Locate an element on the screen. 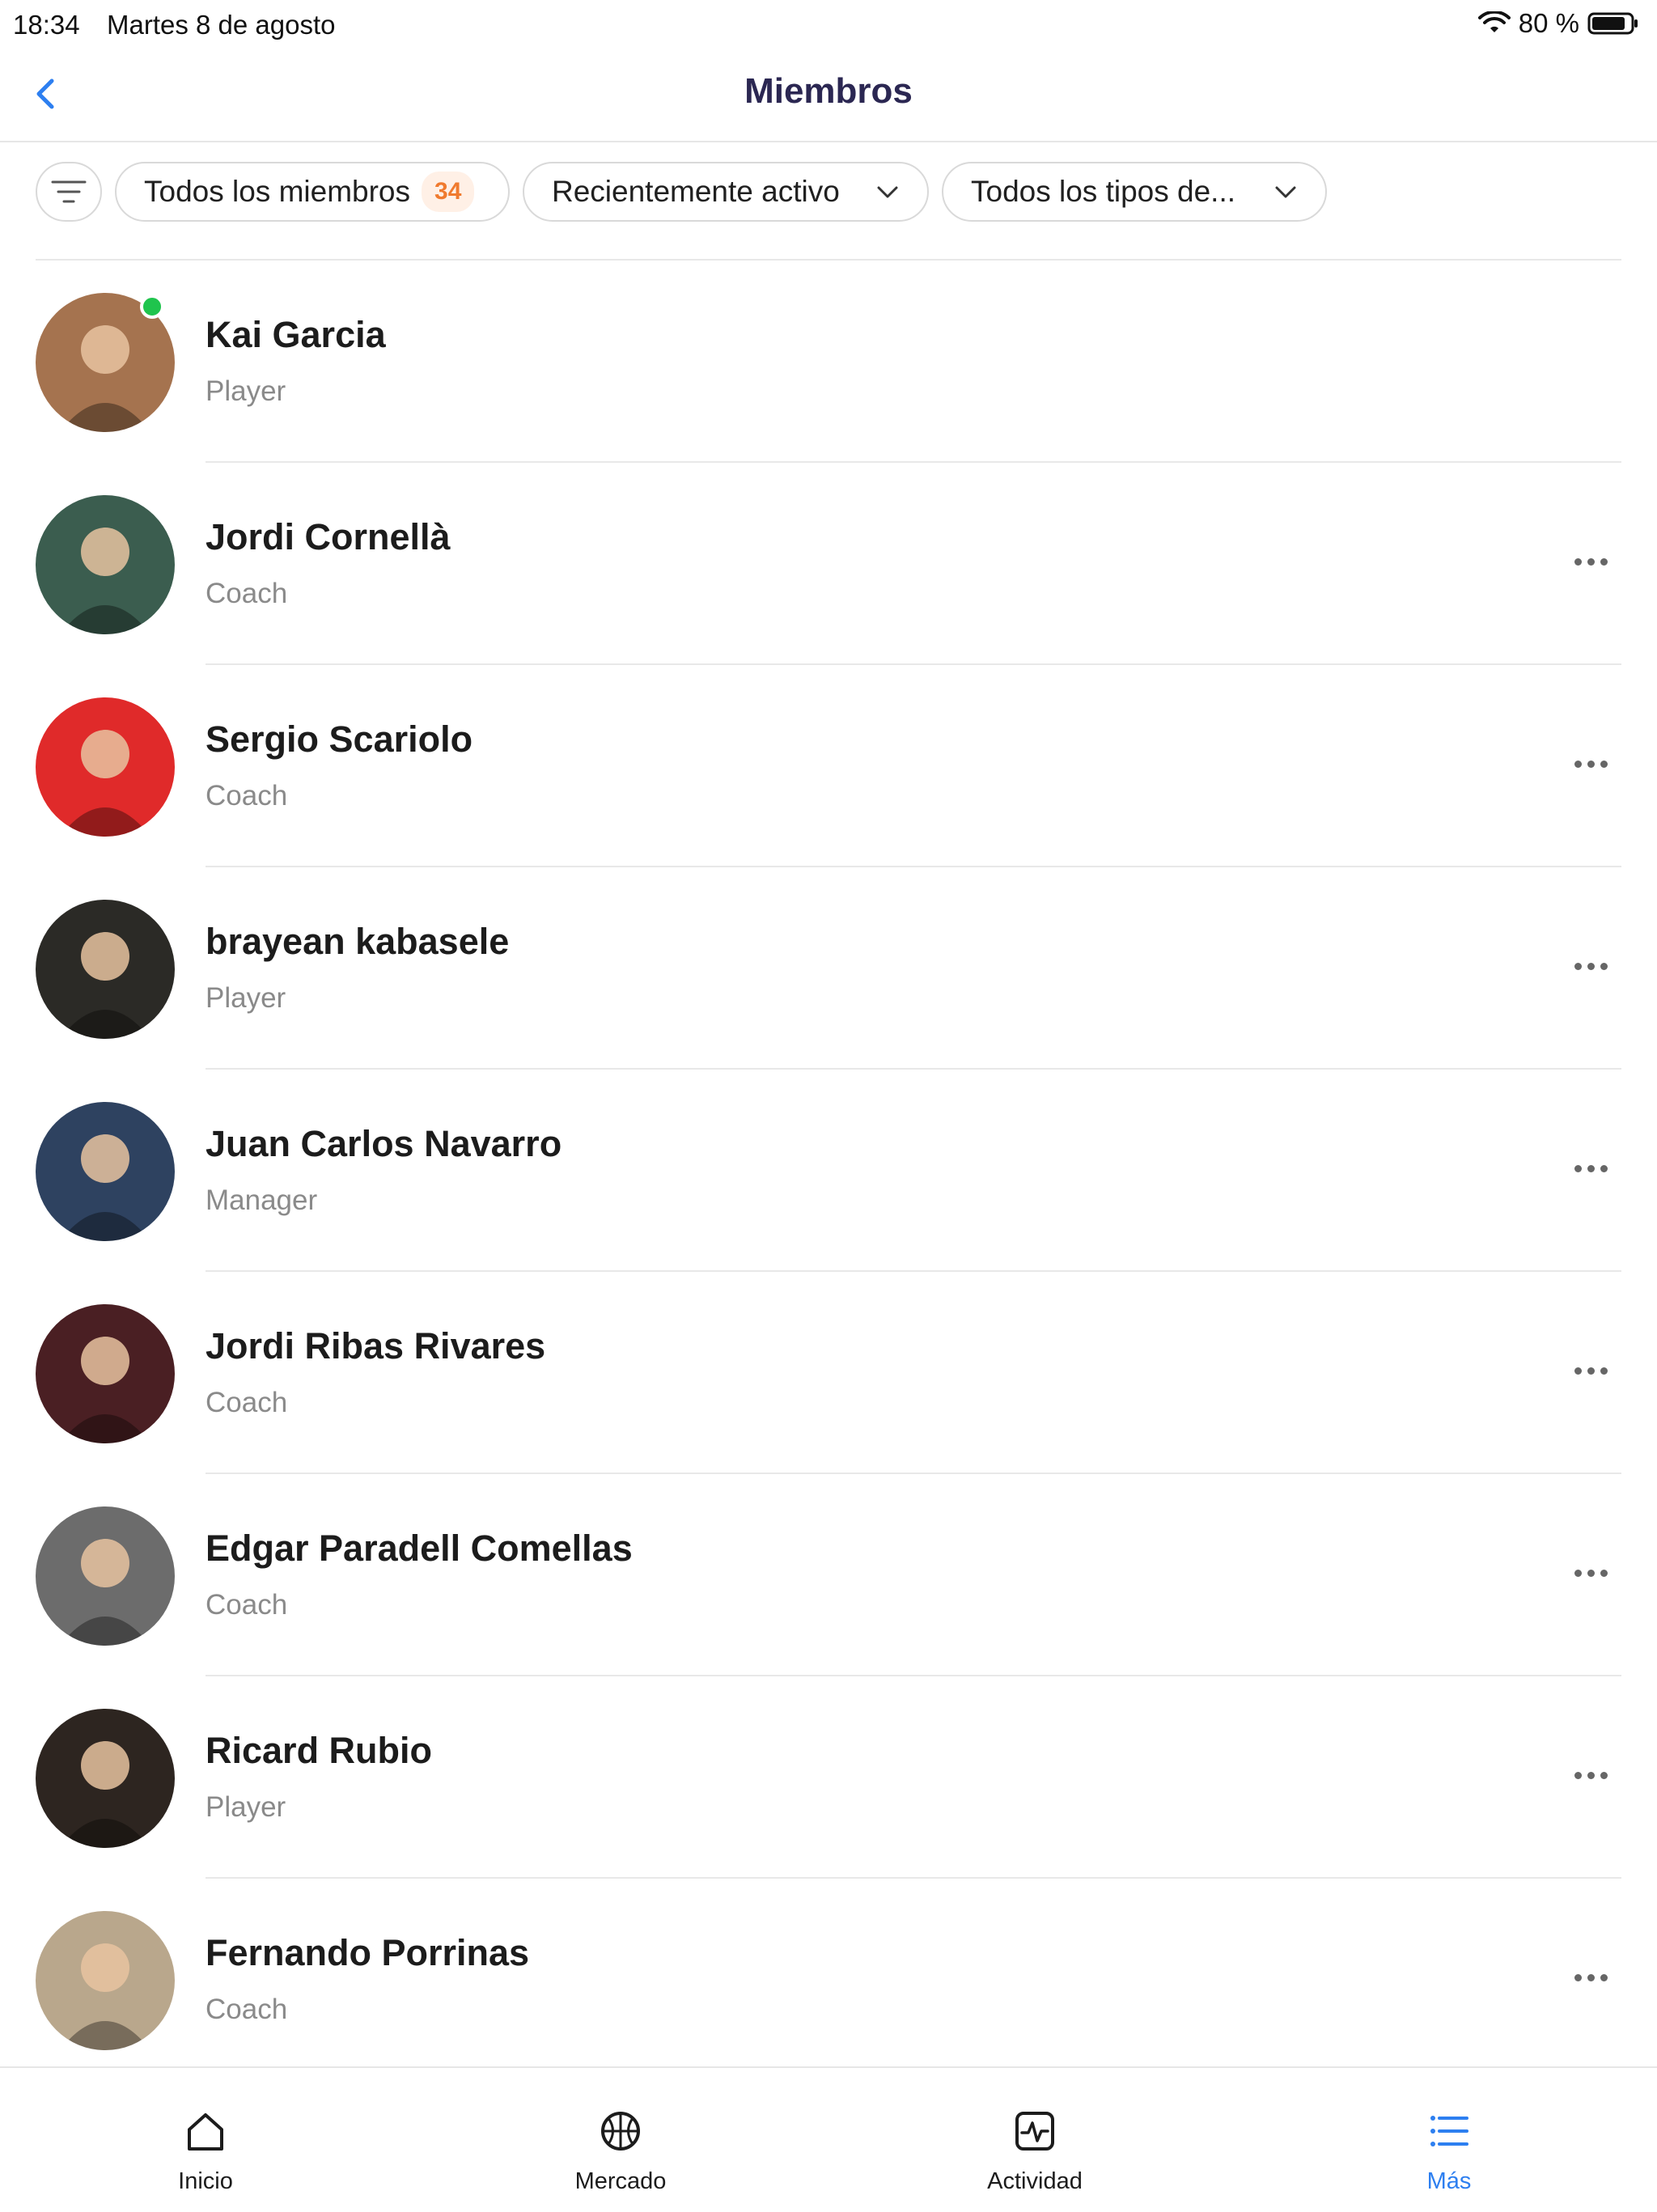  tab-bar: Inicio Mercado Actividad Más is located at coordinates (828, 2139).